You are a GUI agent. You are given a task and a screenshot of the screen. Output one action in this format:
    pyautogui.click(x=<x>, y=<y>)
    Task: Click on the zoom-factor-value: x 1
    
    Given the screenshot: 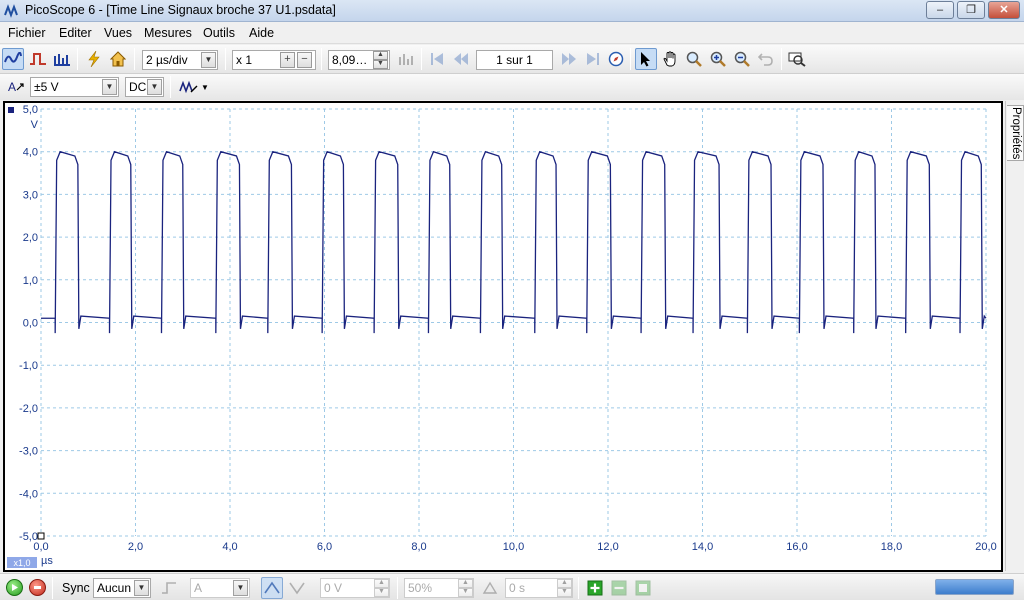 What is the action you would take?
    pyautogui.click(x=244, y=60)
    